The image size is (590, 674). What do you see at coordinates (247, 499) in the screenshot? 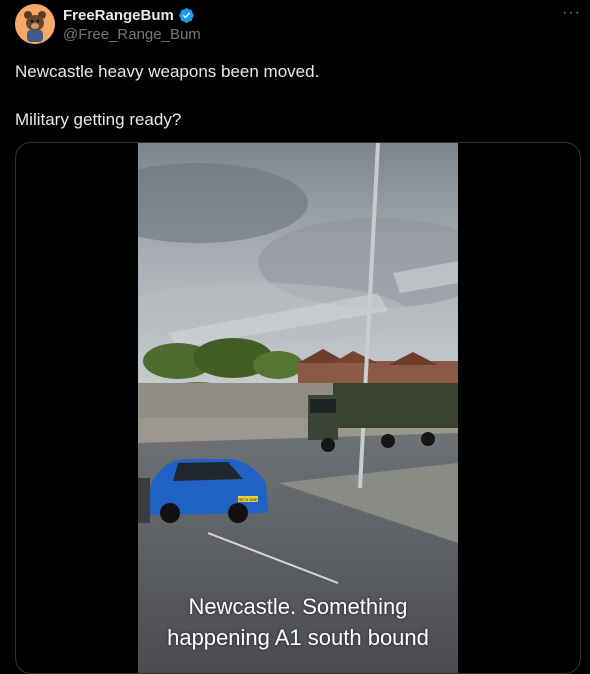
I see `plate-text: RE74 EBE` at bounding box center [247, 499].